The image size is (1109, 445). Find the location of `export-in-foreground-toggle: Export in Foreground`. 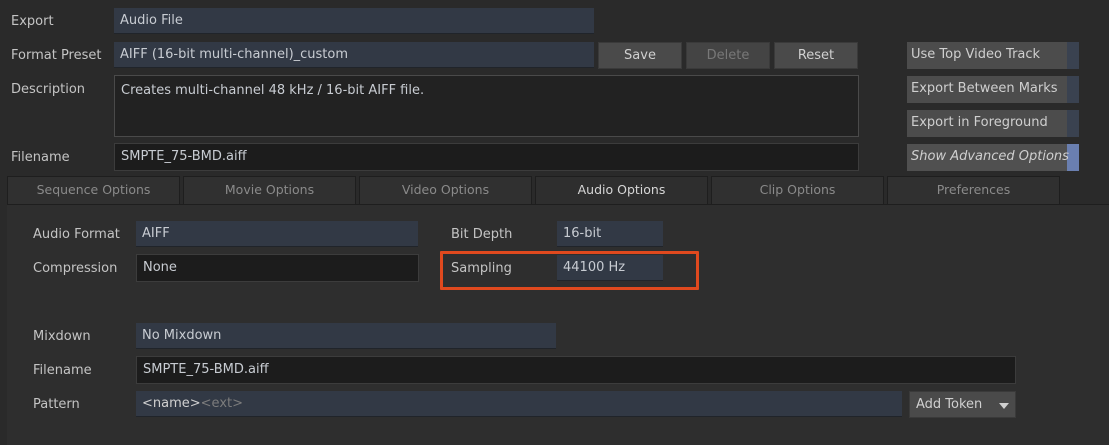

export-in-foreground-toggle: Export in Foreground is located at coordinates (993, 123).